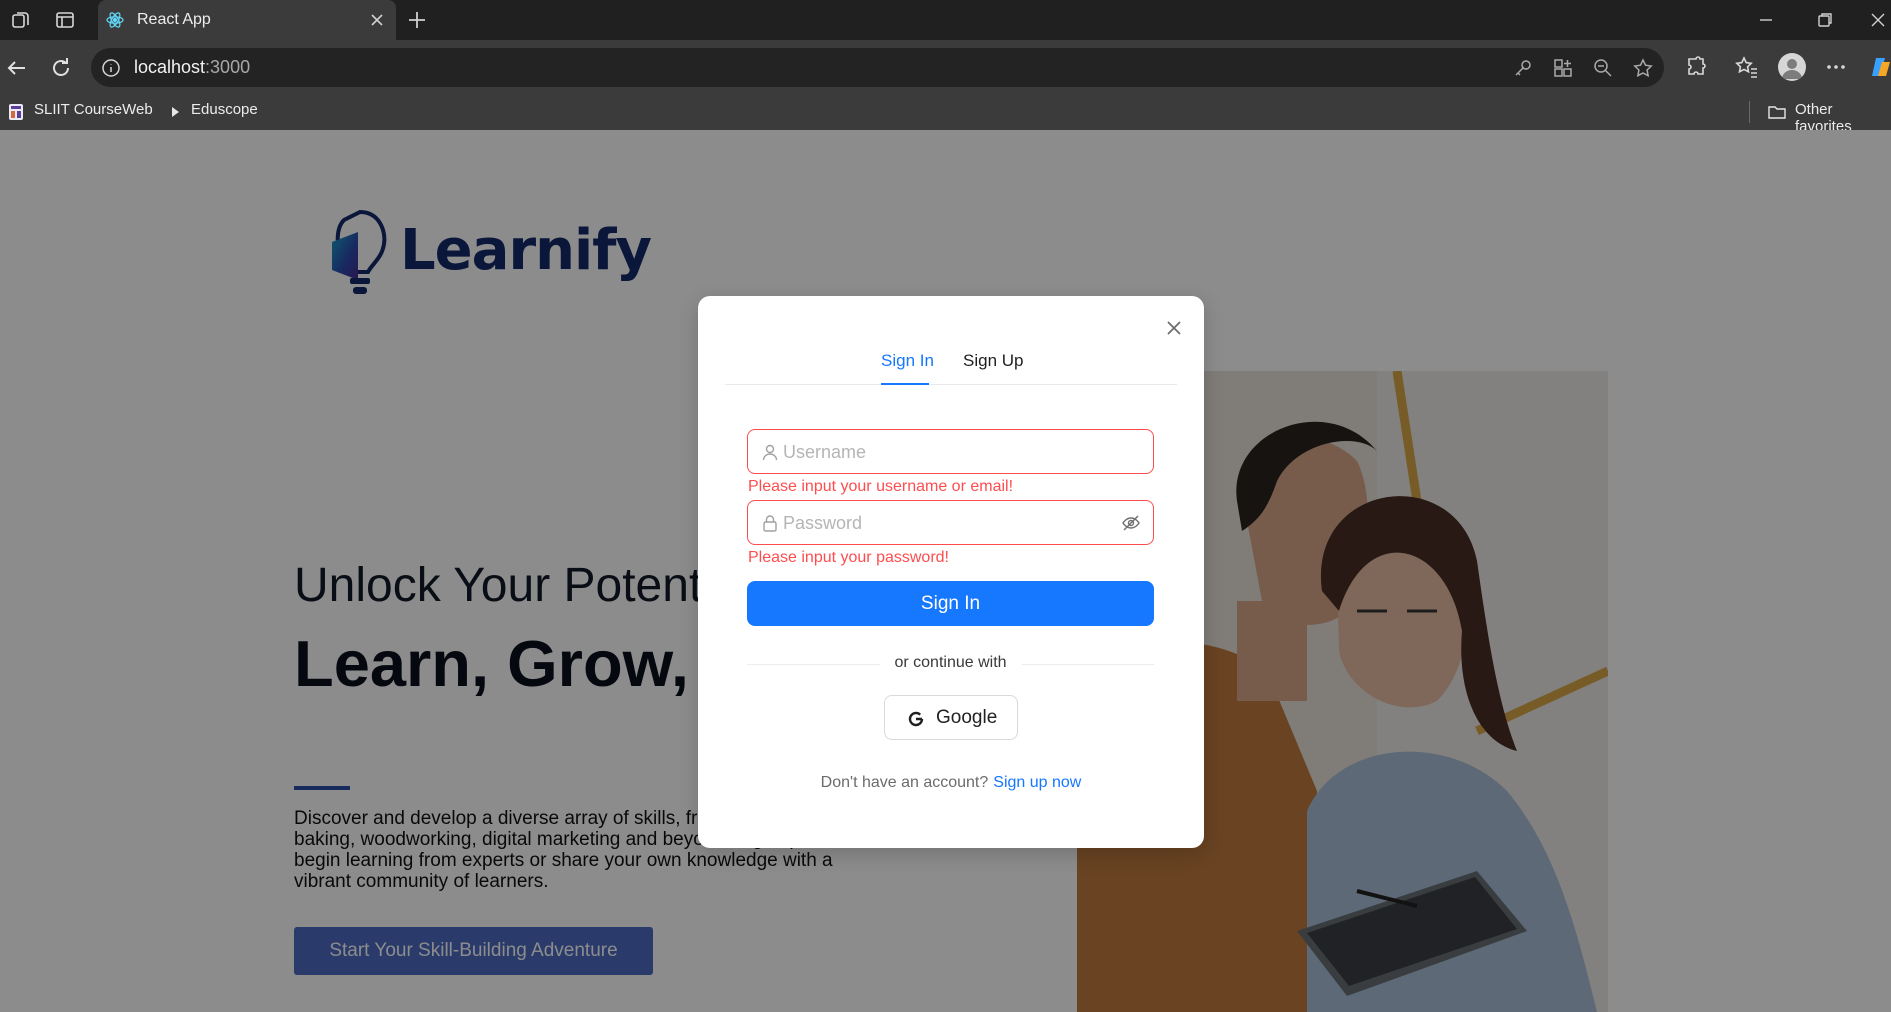 The width and height of the screenshot is (1891, 1012). Describe the element at coordinates (1131, 523) in the screenshot. I see `eye-slash-icon` at that location.